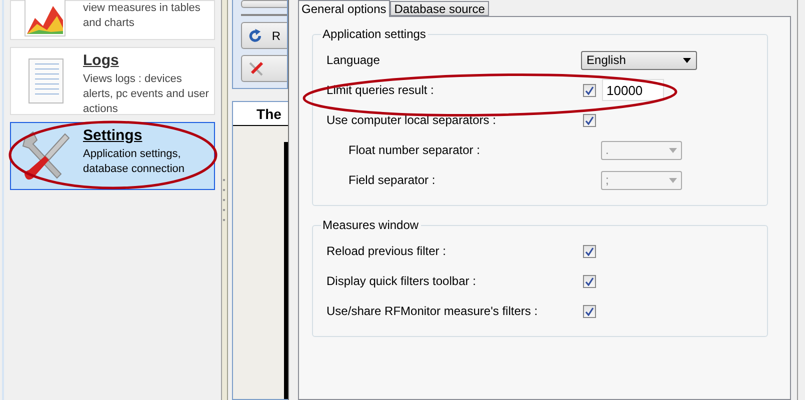 Image resolution: width=805 pixels, height=400 pixels. What do you see at coordinates (411, 120) in the screenshot?
I see `setting-label: Use computer local separators :` at bounding box center [411, 120].